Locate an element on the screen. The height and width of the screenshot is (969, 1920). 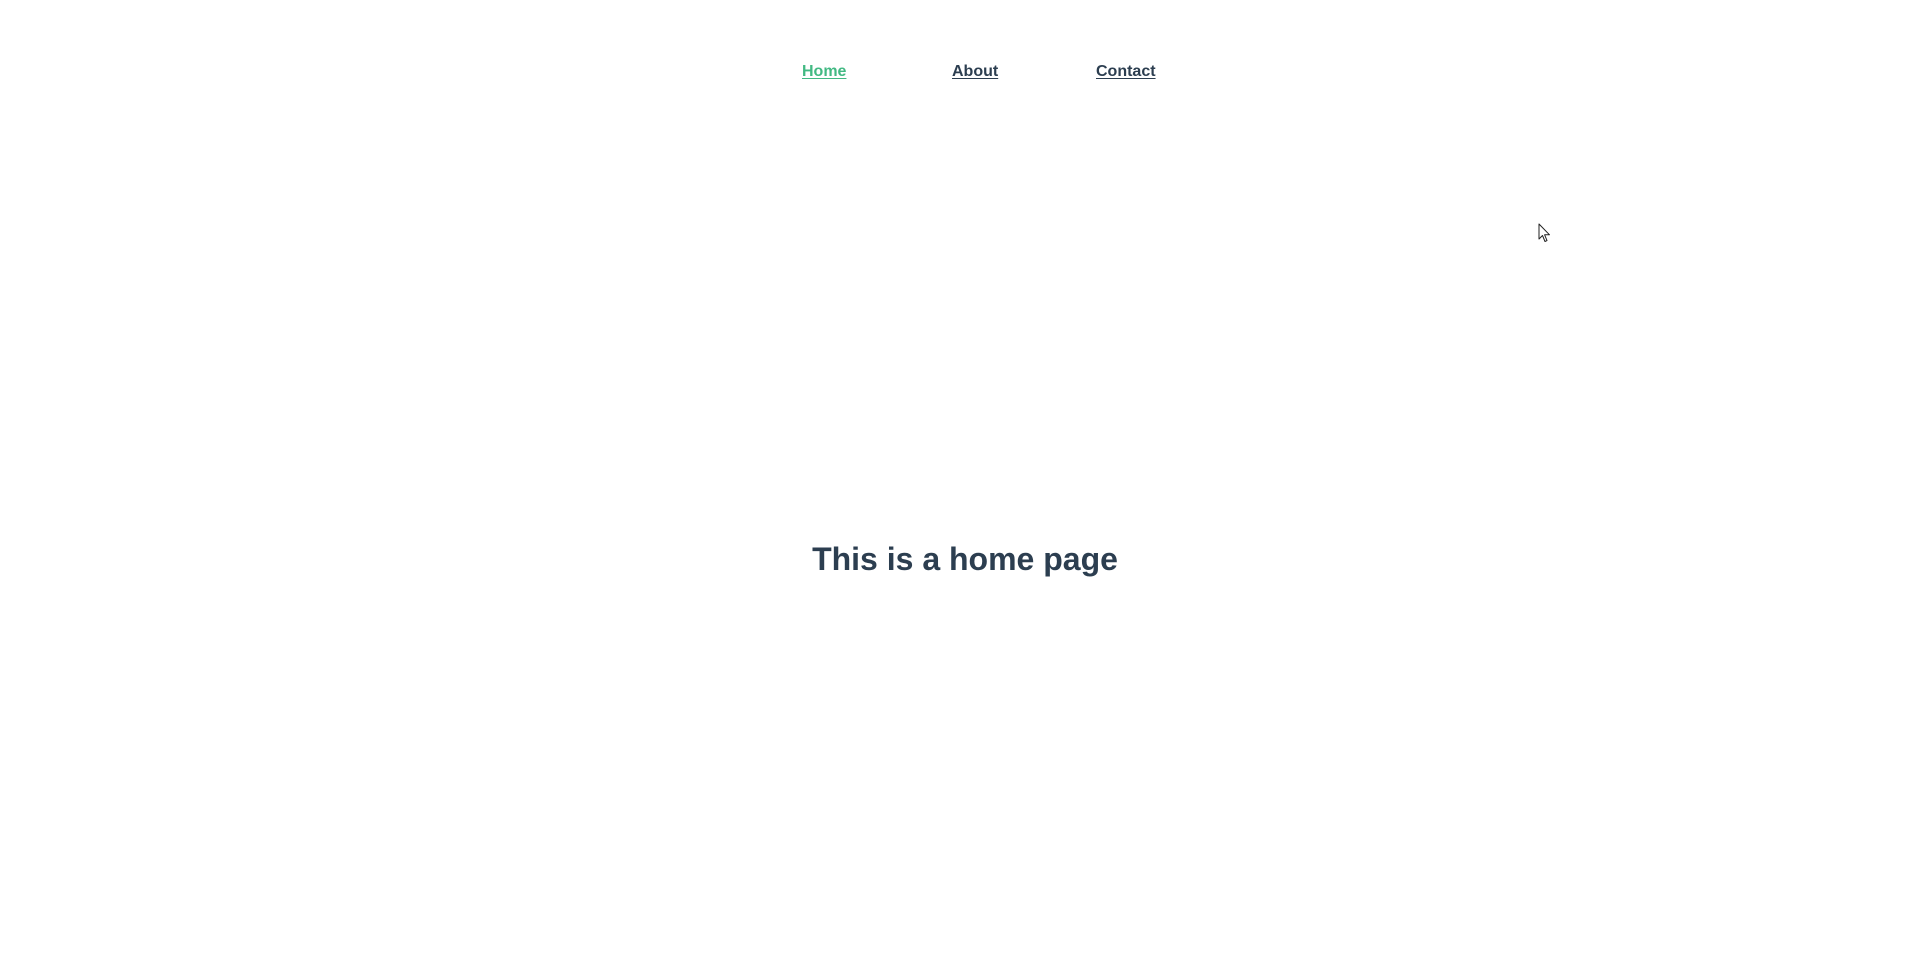
main-nav: Home About Contact is located at coordinates (960, 74).